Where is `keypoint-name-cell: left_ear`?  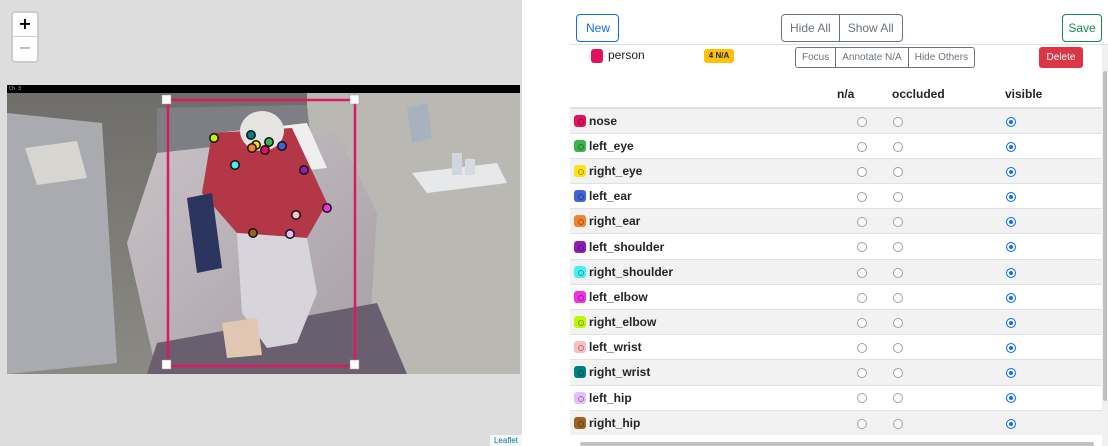 keypoint-name-cell: left_ear is located at coordinates (702, 196).